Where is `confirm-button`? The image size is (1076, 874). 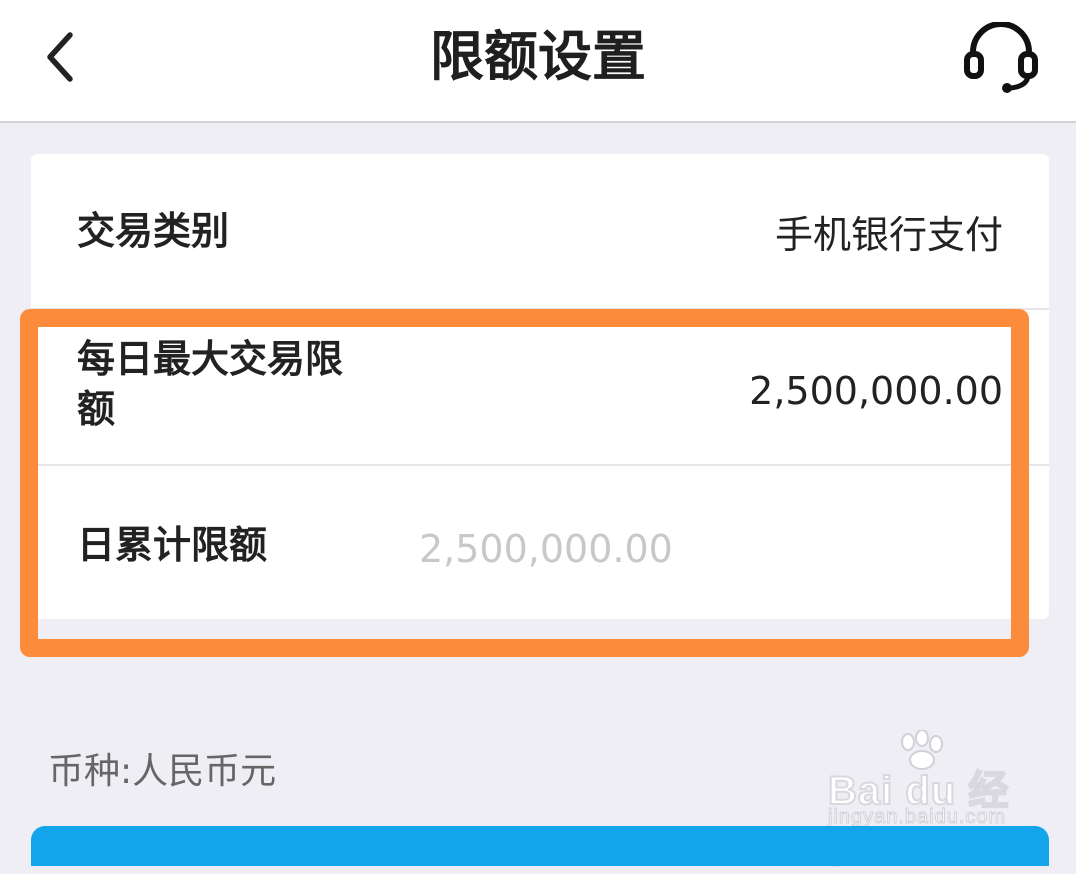 confirm-button is located at coordinates (540, 846).